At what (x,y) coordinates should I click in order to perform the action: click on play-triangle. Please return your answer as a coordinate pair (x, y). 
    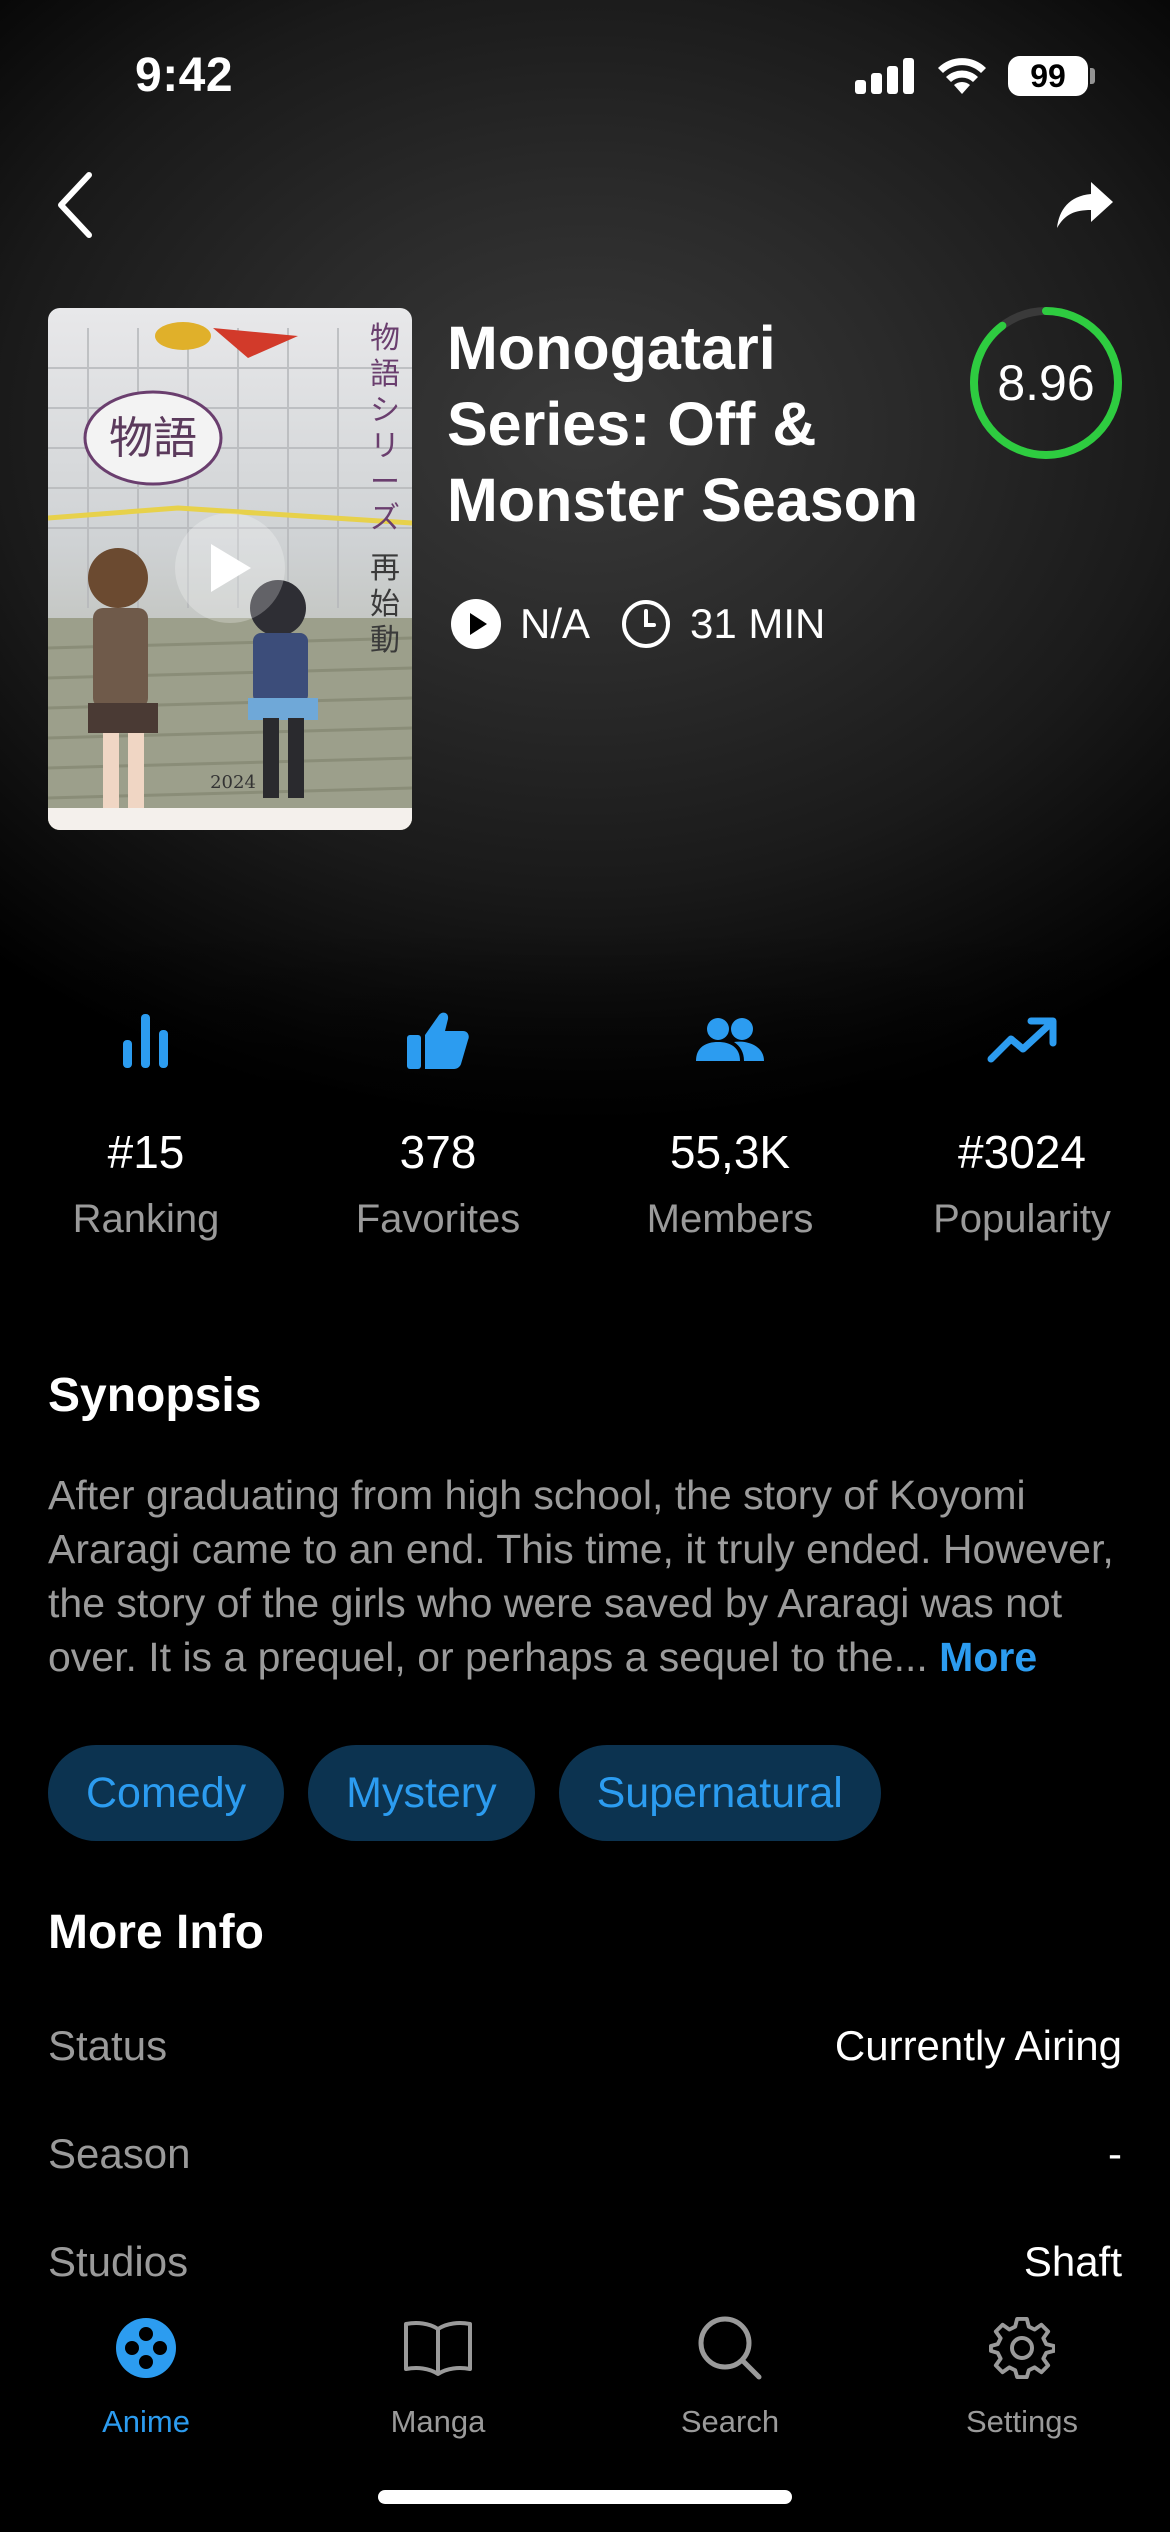
    Looking at the image, I should click on (231, 568).